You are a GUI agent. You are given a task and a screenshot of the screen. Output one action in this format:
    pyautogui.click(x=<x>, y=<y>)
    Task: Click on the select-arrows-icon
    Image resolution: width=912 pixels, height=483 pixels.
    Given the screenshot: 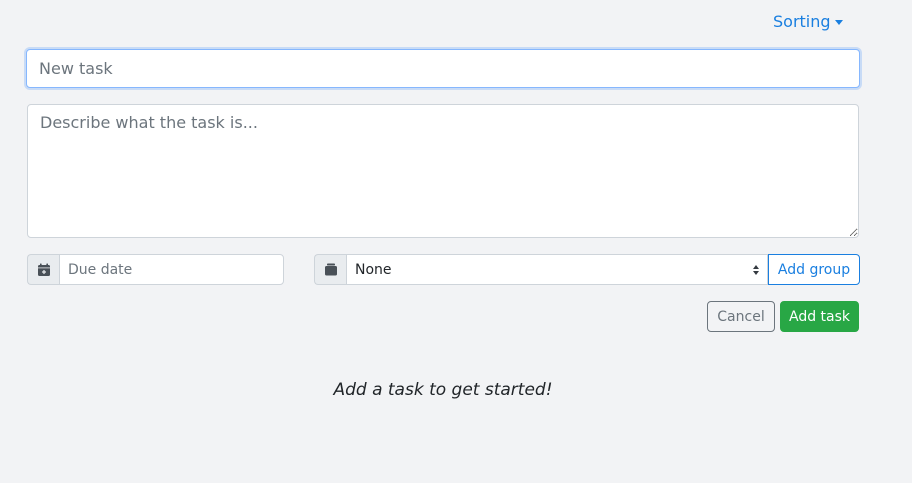 What is the action you would take?
    pyautogui.click(x=756, y=269)
    